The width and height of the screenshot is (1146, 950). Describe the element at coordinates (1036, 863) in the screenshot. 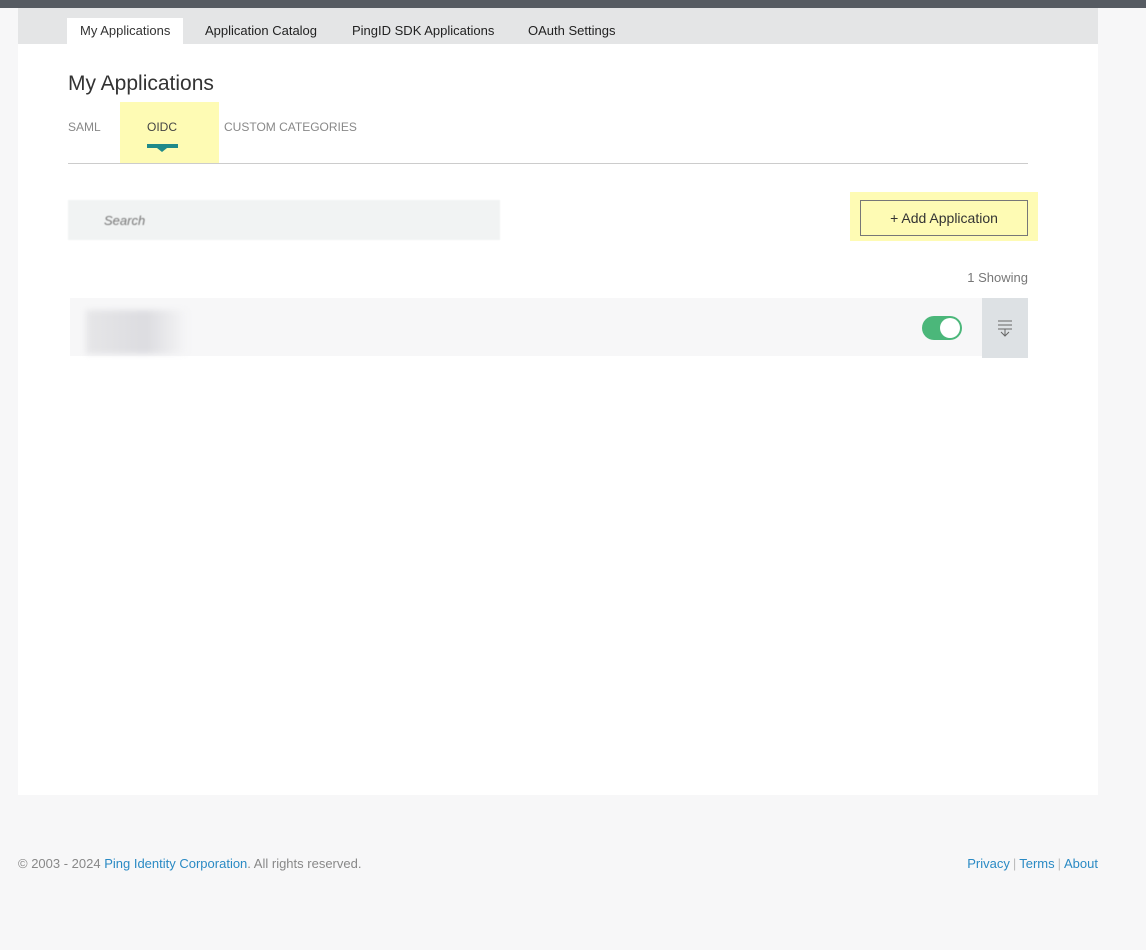

I see `terms-link: Terms` at that location.